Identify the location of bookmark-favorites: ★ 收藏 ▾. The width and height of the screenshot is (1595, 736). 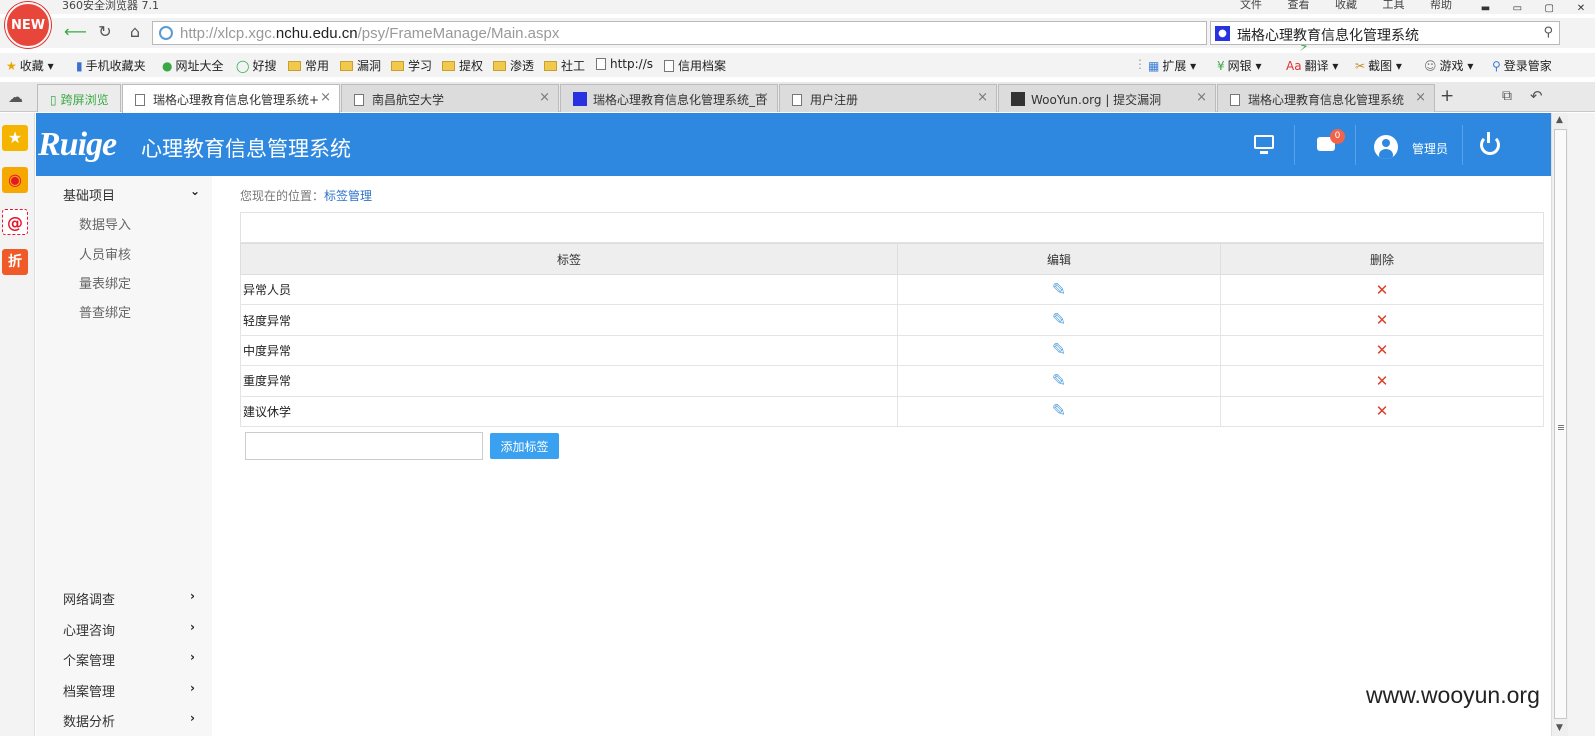
(30, 65).